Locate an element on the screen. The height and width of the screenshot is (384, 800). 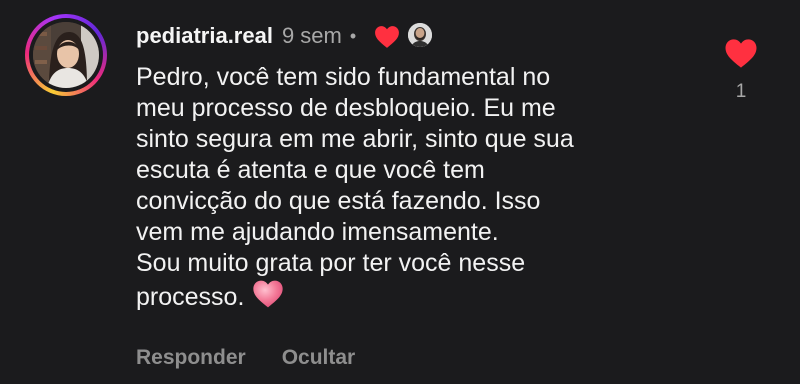
hide-button: Ocultar is located at coordinates (319, 358).